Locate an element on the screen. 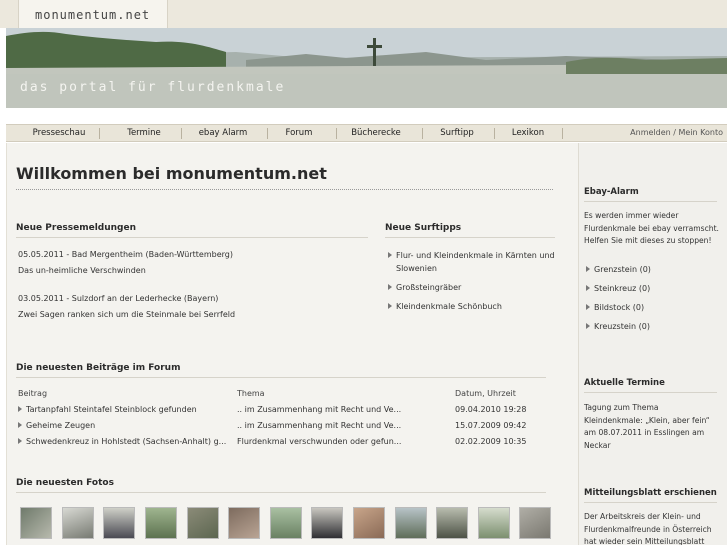 Image resolution: width=727 pixels, height=545 pixels. top-bar: monumentum.net is located at coordinates (363, 14).